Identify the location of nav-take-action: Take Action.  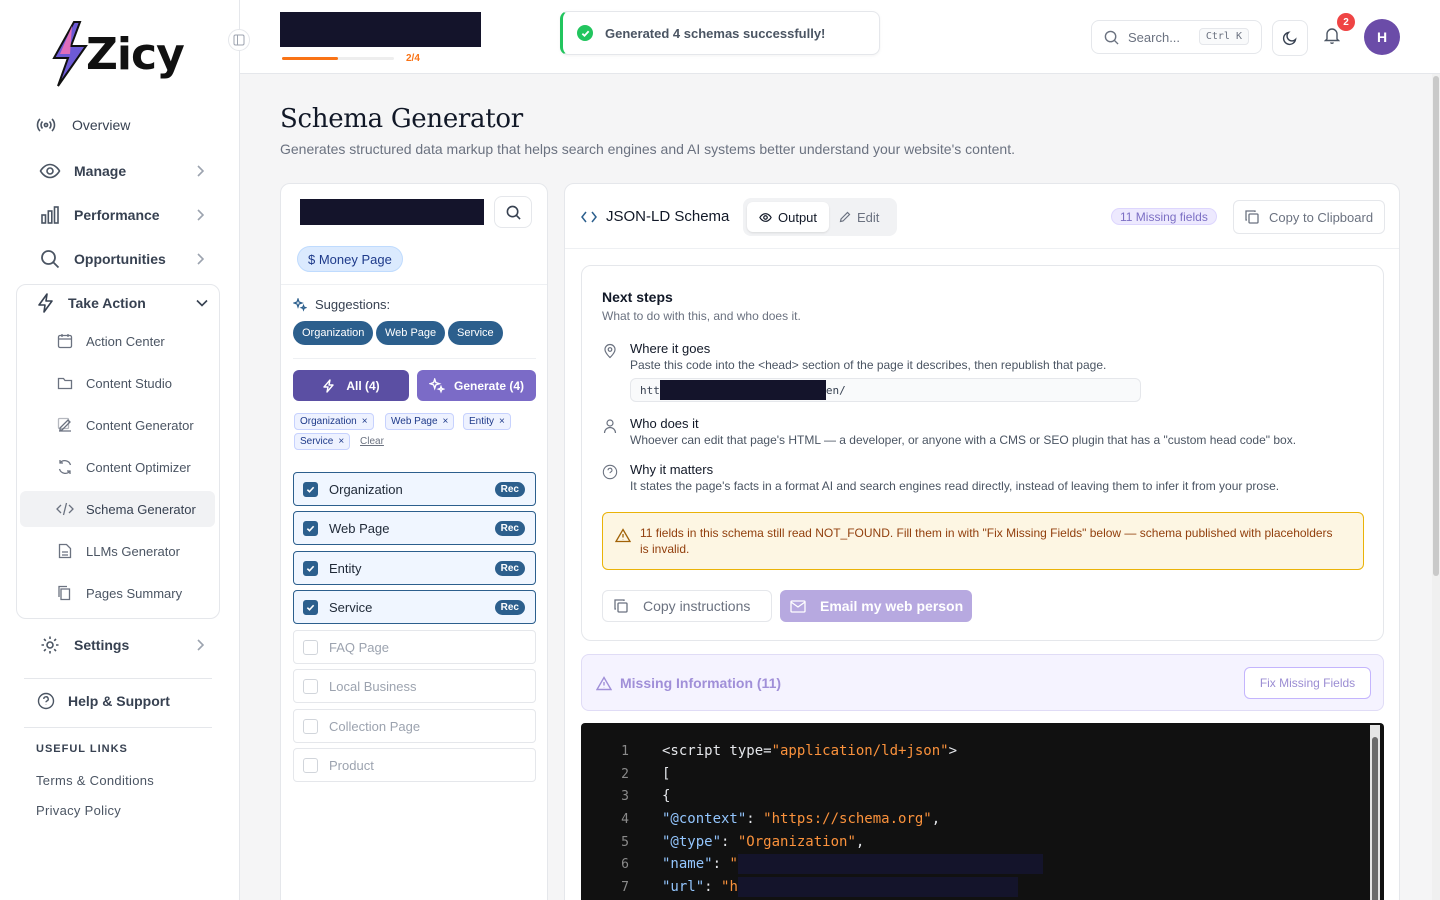
(122, 303).